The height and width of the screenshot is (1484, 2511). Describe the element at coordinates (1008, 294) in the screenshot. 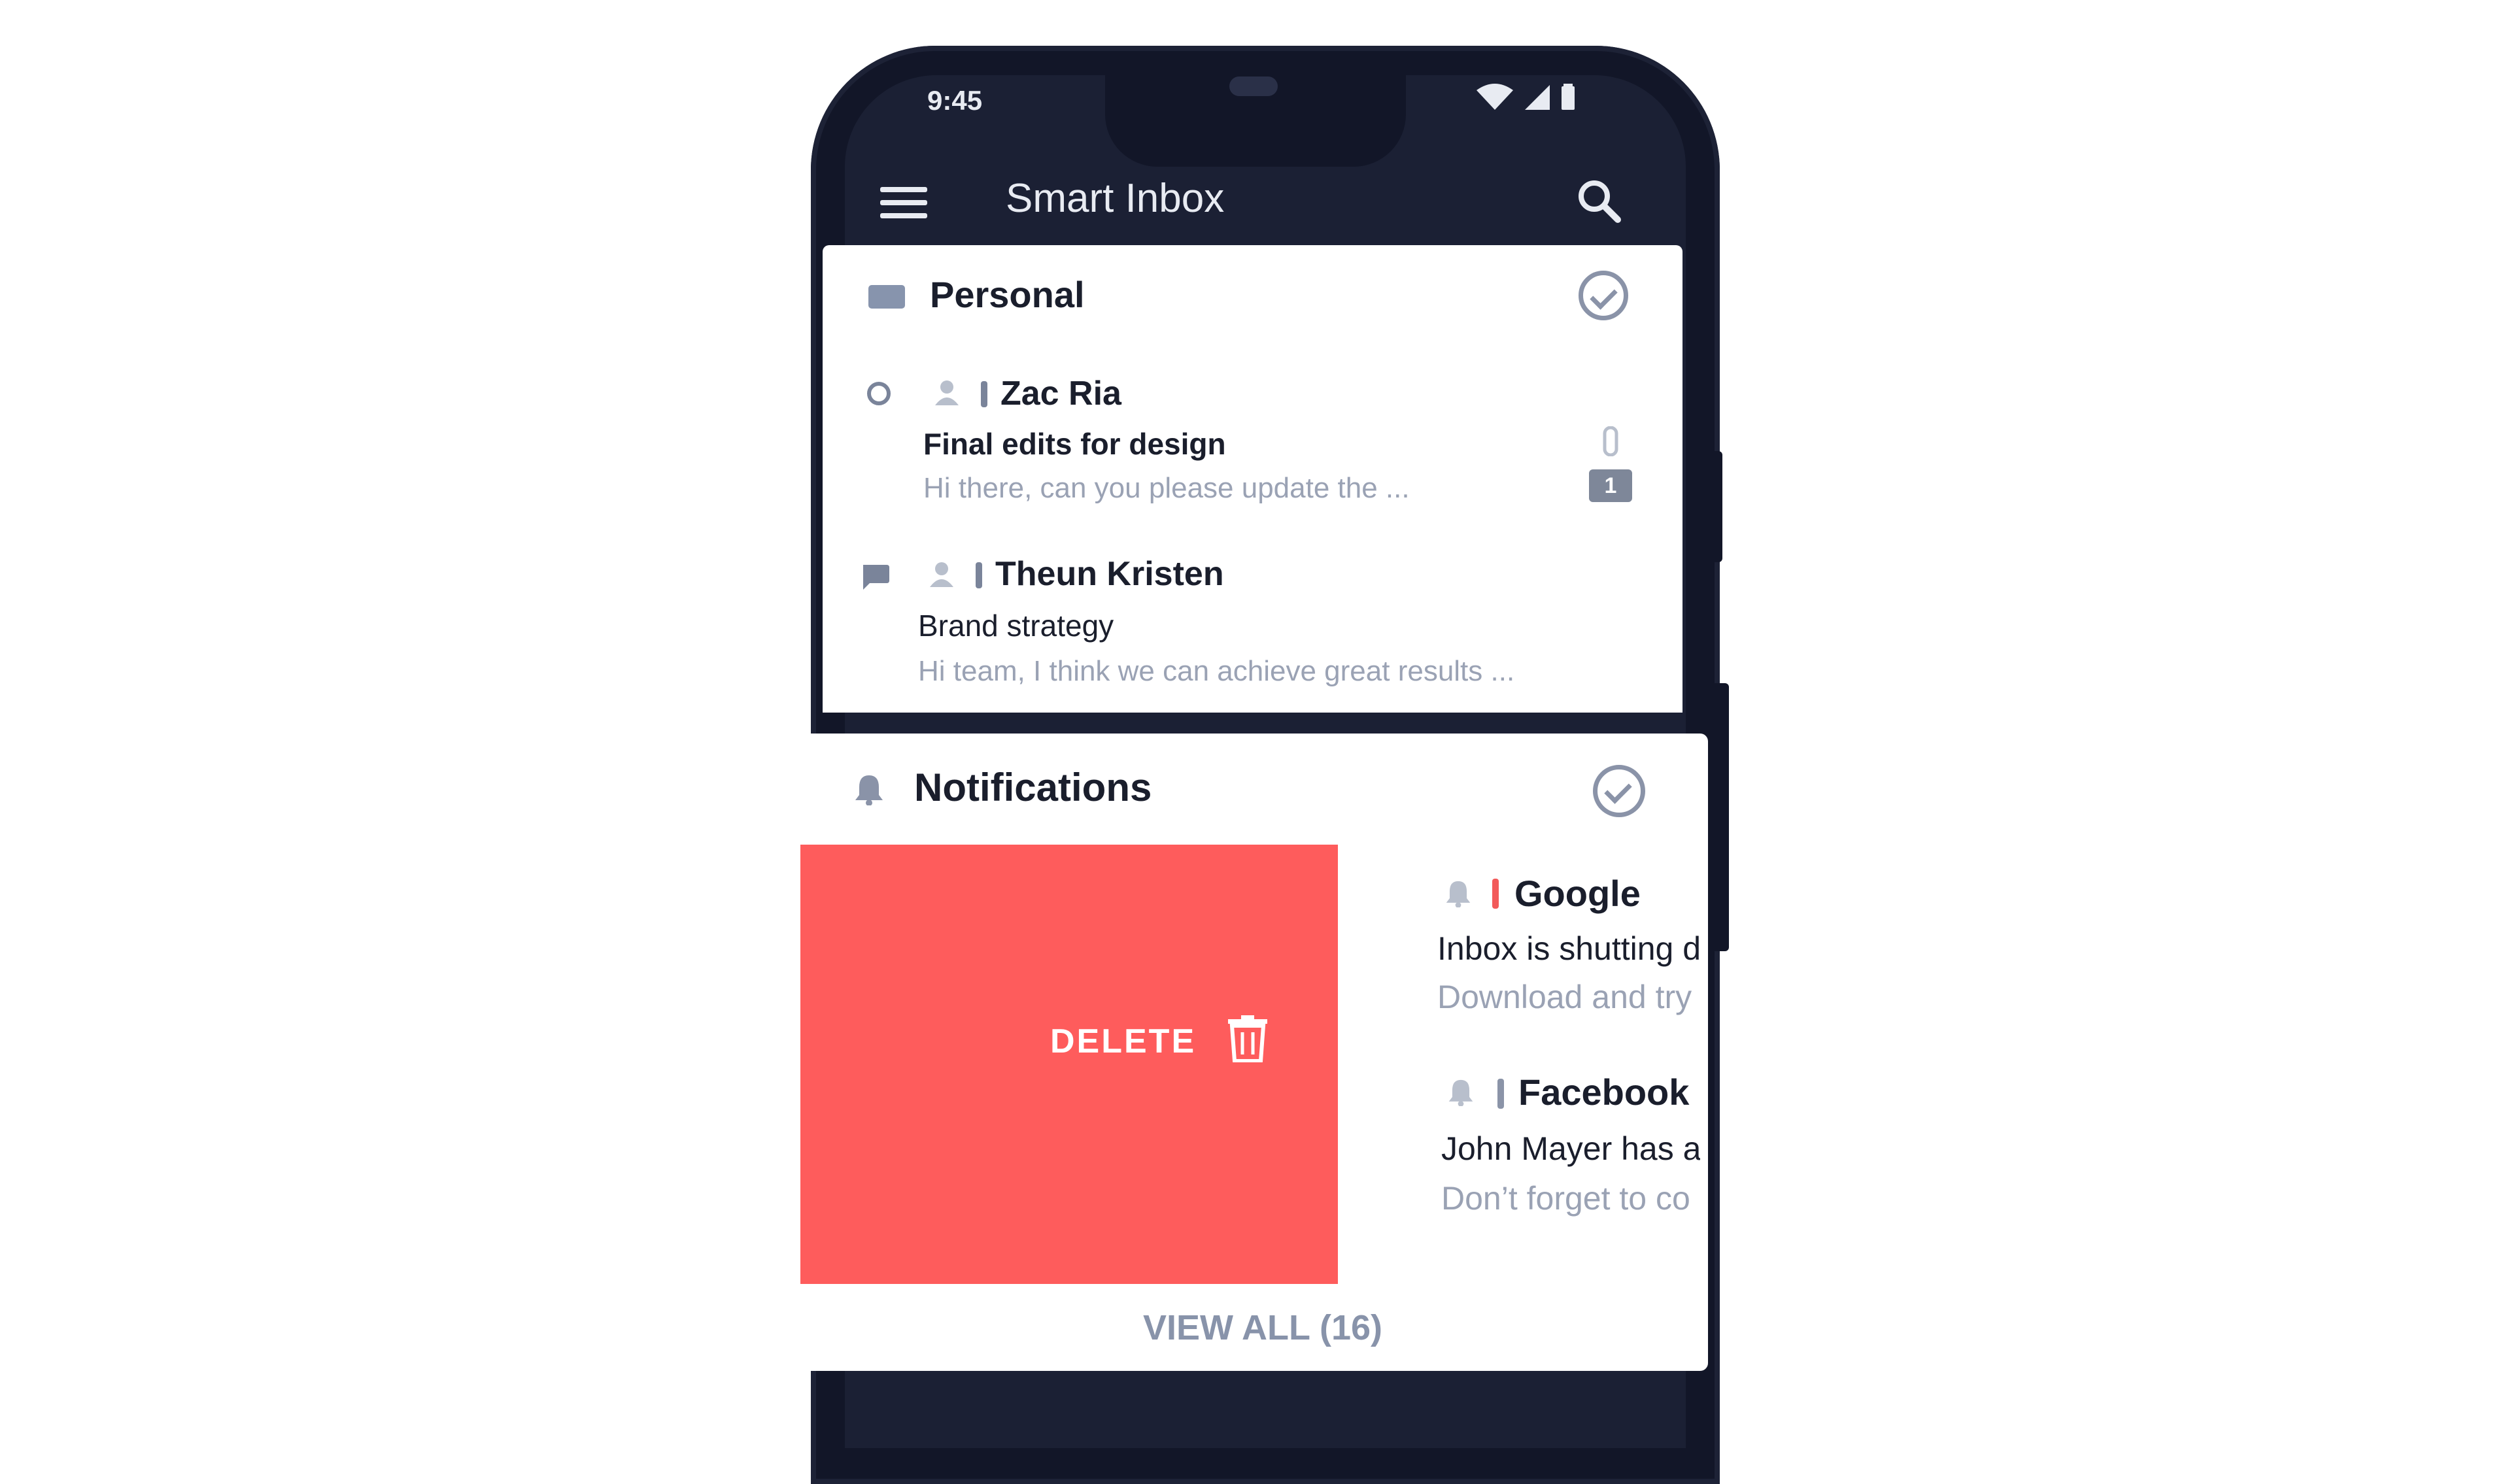

I see `personal-section-title: Personal` at that location.